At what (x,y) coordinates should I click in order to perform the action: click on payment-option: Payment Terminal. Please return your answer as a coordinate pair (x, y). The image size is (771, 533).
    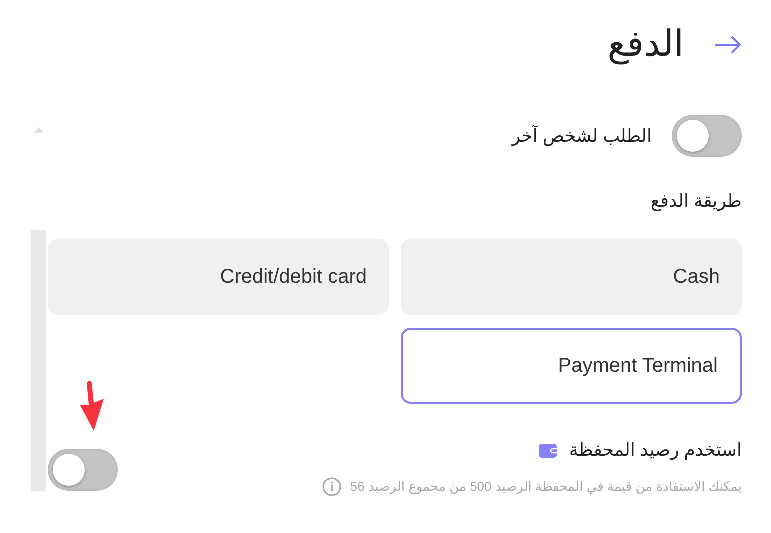
    Looking at the image, I should click on (571, 366).